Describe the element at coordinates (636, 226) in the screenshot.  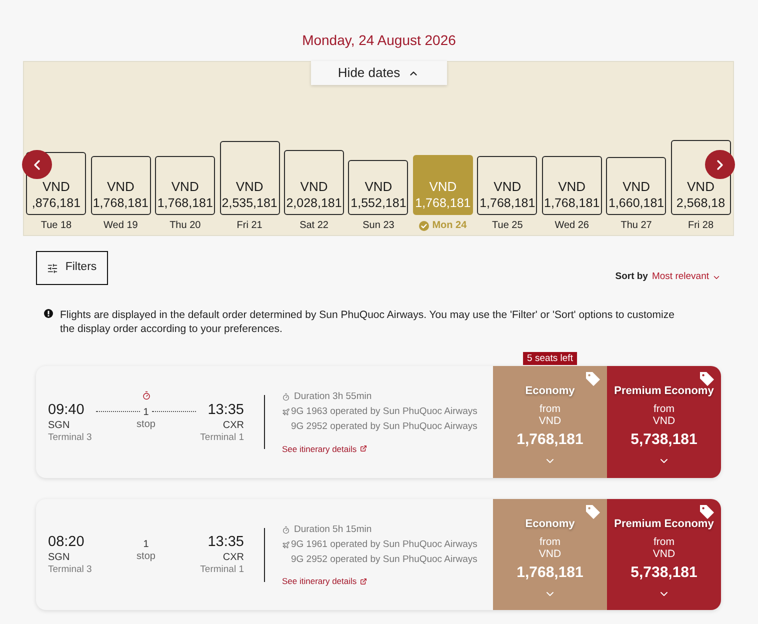
I see `date-label: Thu 27` at that location.